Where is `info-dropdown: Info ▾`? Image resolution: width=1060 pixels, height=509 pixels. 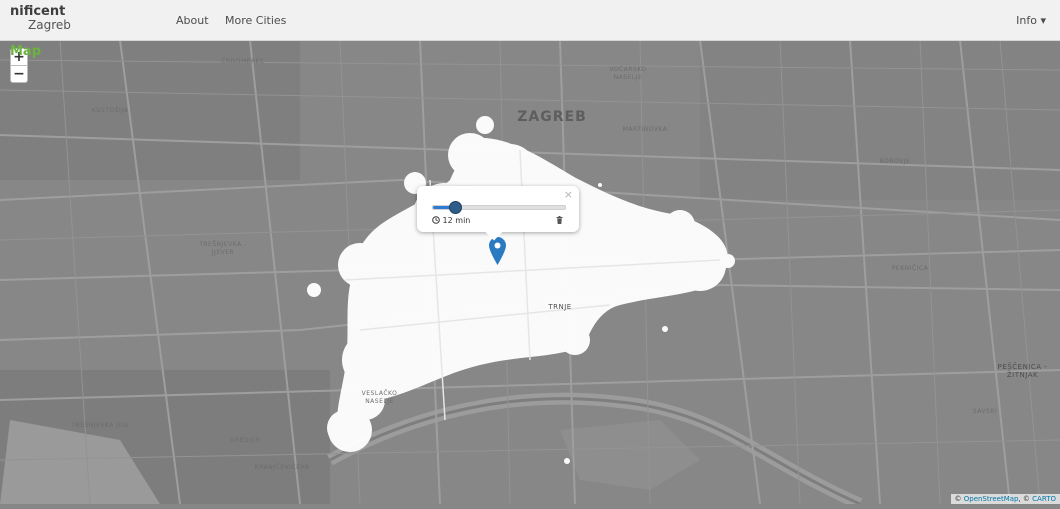 info-dropdown: Info ▾ is located at coordinates (1031, 20).